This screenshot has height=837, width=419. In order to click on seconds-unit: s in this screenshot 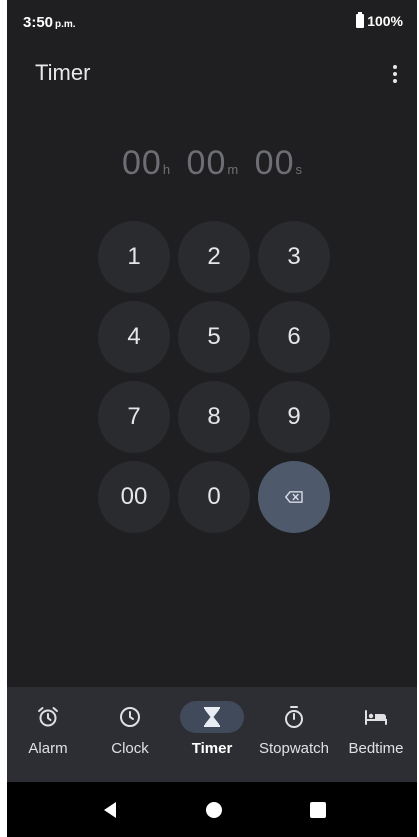, I will do `click(298, 169)`.